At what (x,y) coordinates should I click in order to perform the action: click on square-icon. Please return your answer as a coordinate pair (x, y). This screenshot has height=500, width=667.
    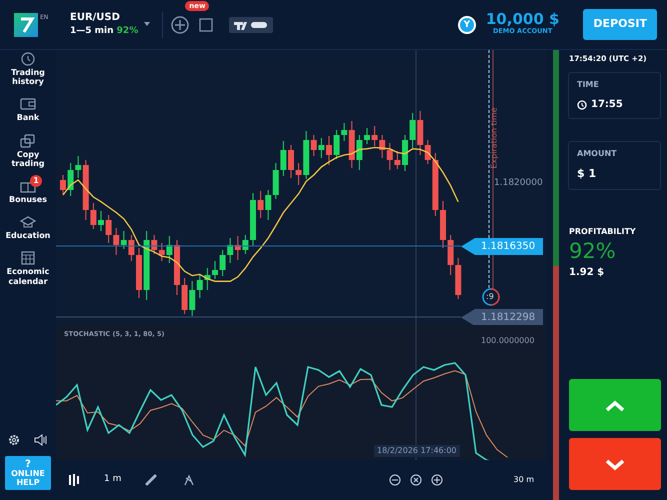
    Looking at the image, I should click on (206, 25).